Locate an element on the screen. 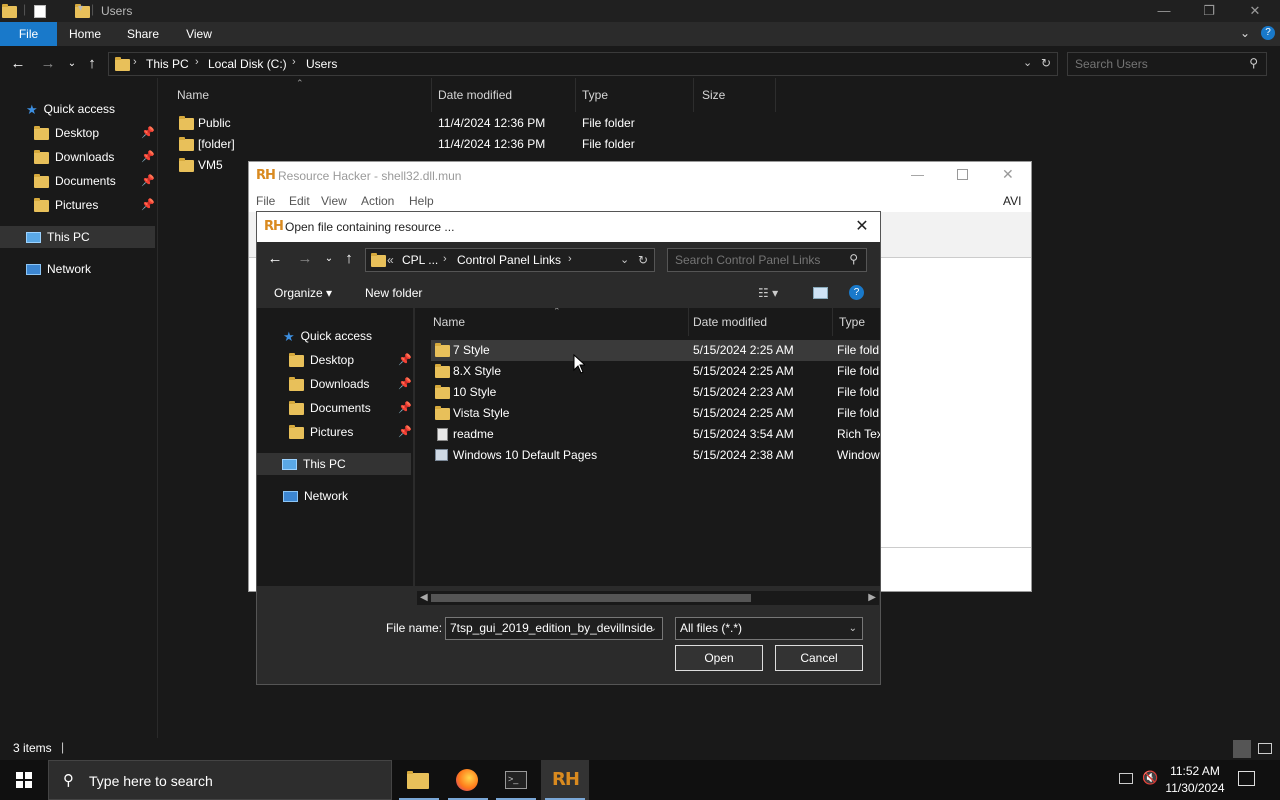 The height and width of the screenshot is (800, 1280). dialog-search-box: ⚲ is located at coordinates (767, 260).